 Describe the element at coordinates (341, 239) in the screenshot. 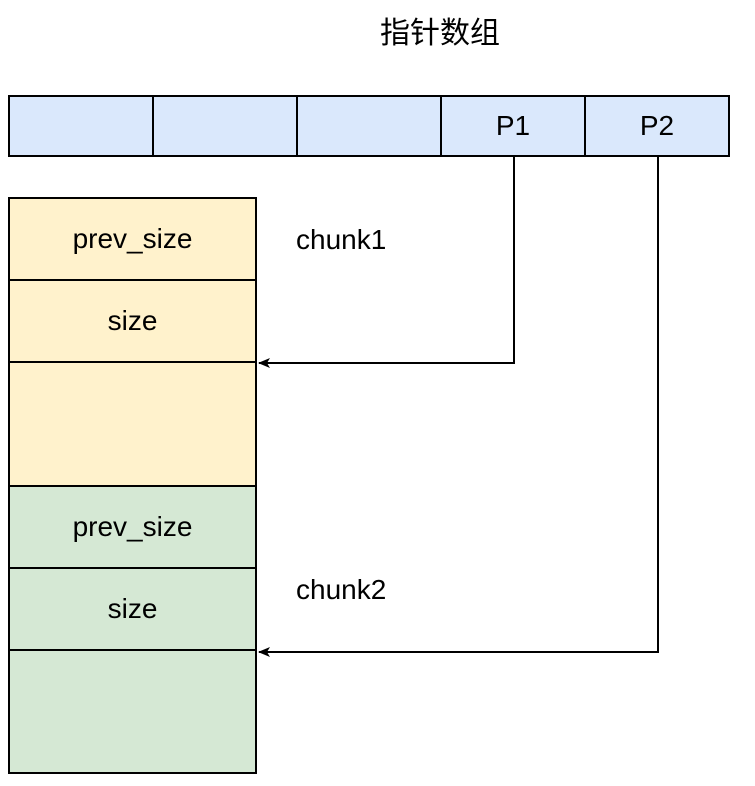

I see `chunk1-label: chunk1` at that location.